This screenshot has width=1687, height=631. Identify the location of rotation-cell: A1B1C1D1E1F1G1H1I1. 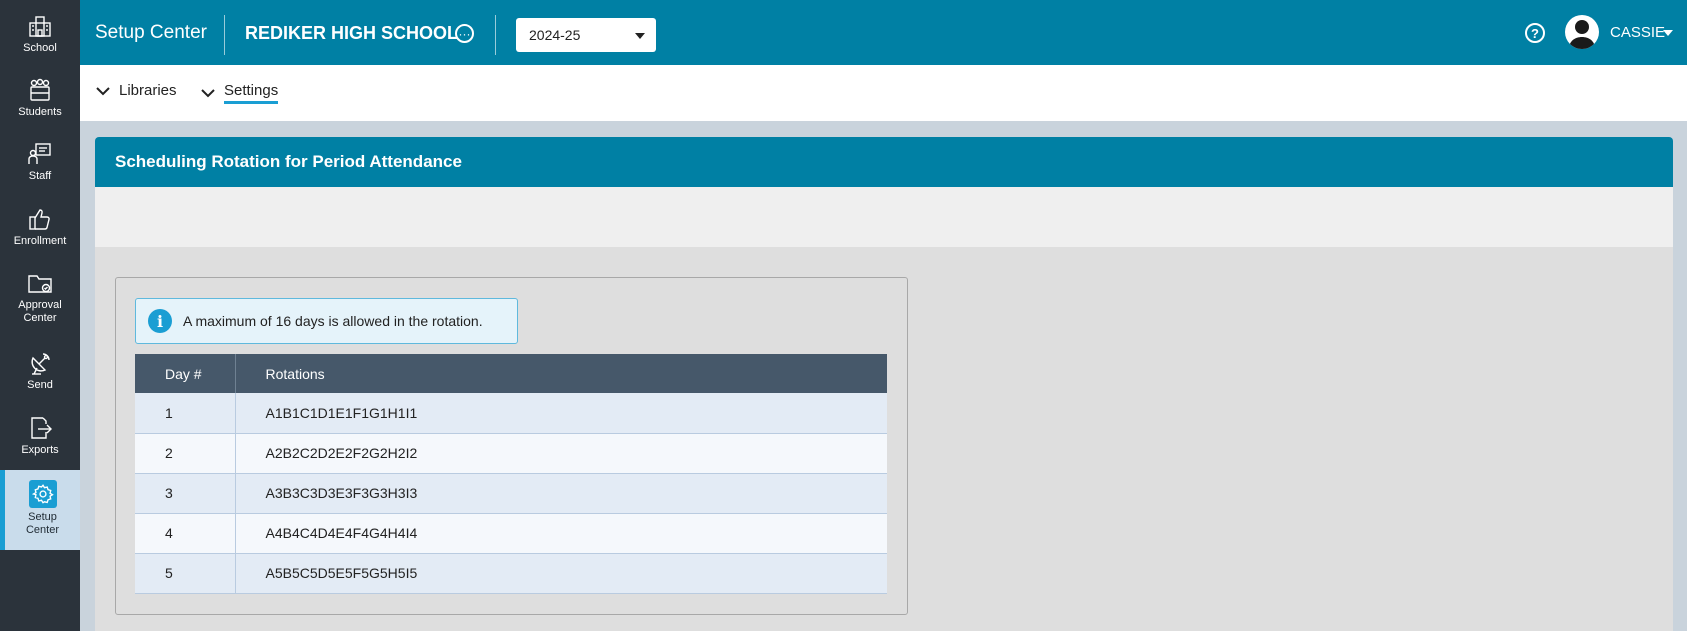
(561, 413).